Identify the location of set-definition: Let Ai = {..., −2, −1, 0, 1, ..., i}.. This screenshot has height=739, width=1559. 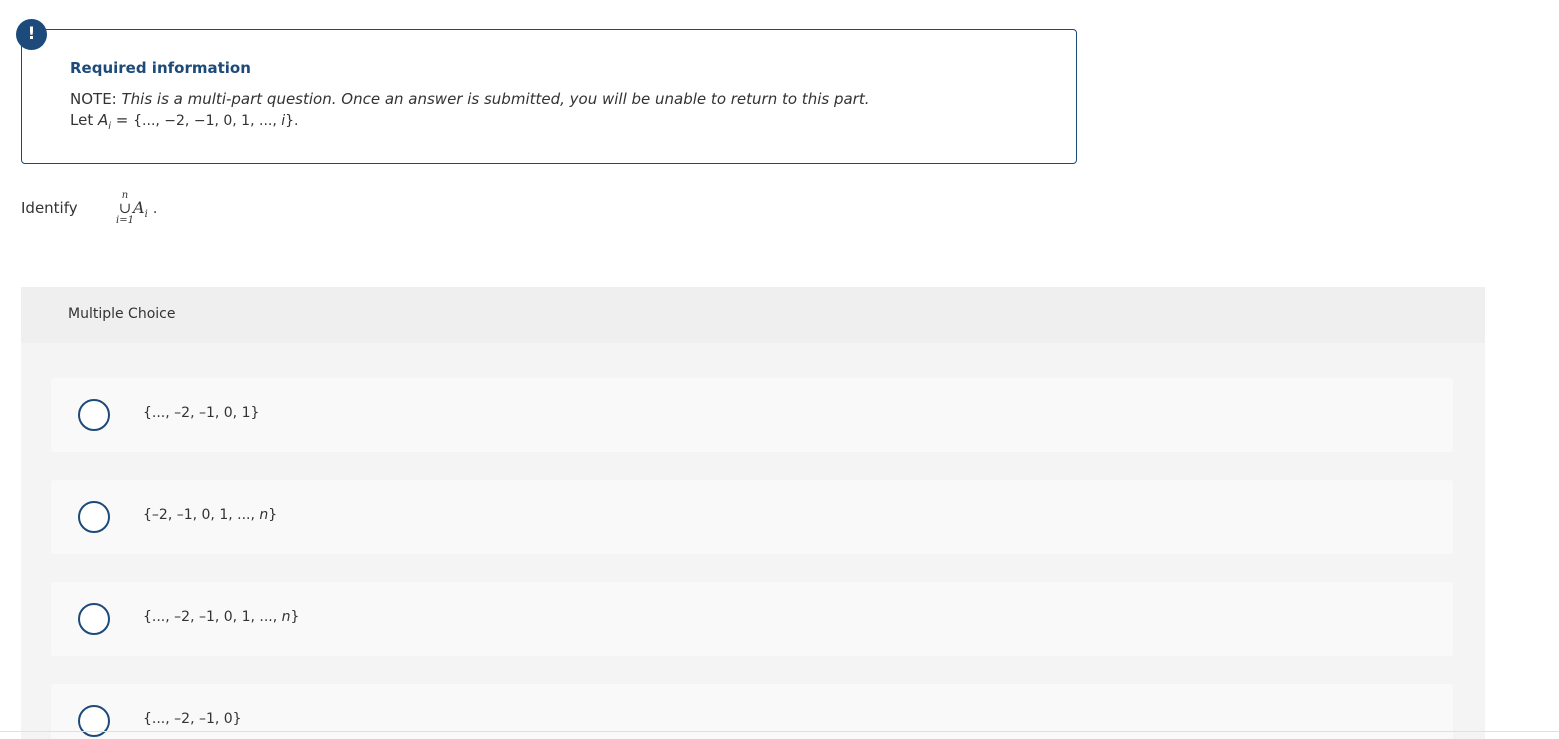
(184, 121).